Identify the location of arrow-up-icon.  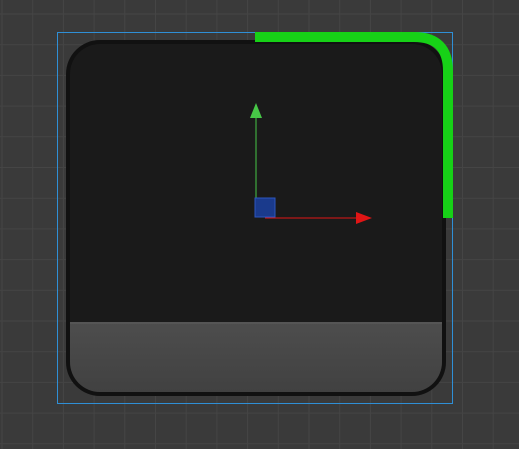
(256, 110).